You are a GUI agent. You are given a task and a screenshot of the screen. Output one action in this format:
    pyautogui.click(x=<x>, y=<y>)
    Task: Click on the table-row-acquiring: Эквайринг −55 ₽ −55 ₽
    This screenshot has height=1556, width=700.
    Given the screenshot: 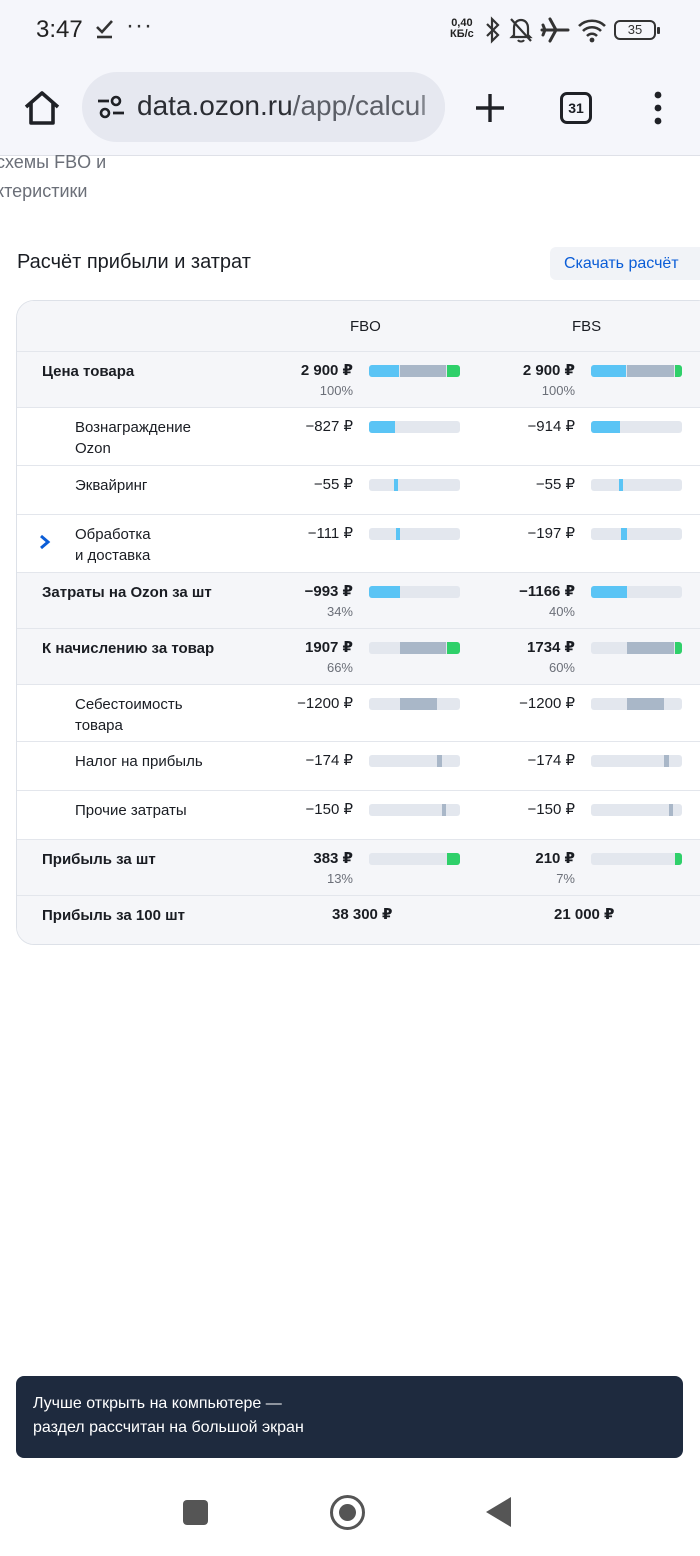 What is the action you would take?
    pyautogui.click(x=358, y=489)
    